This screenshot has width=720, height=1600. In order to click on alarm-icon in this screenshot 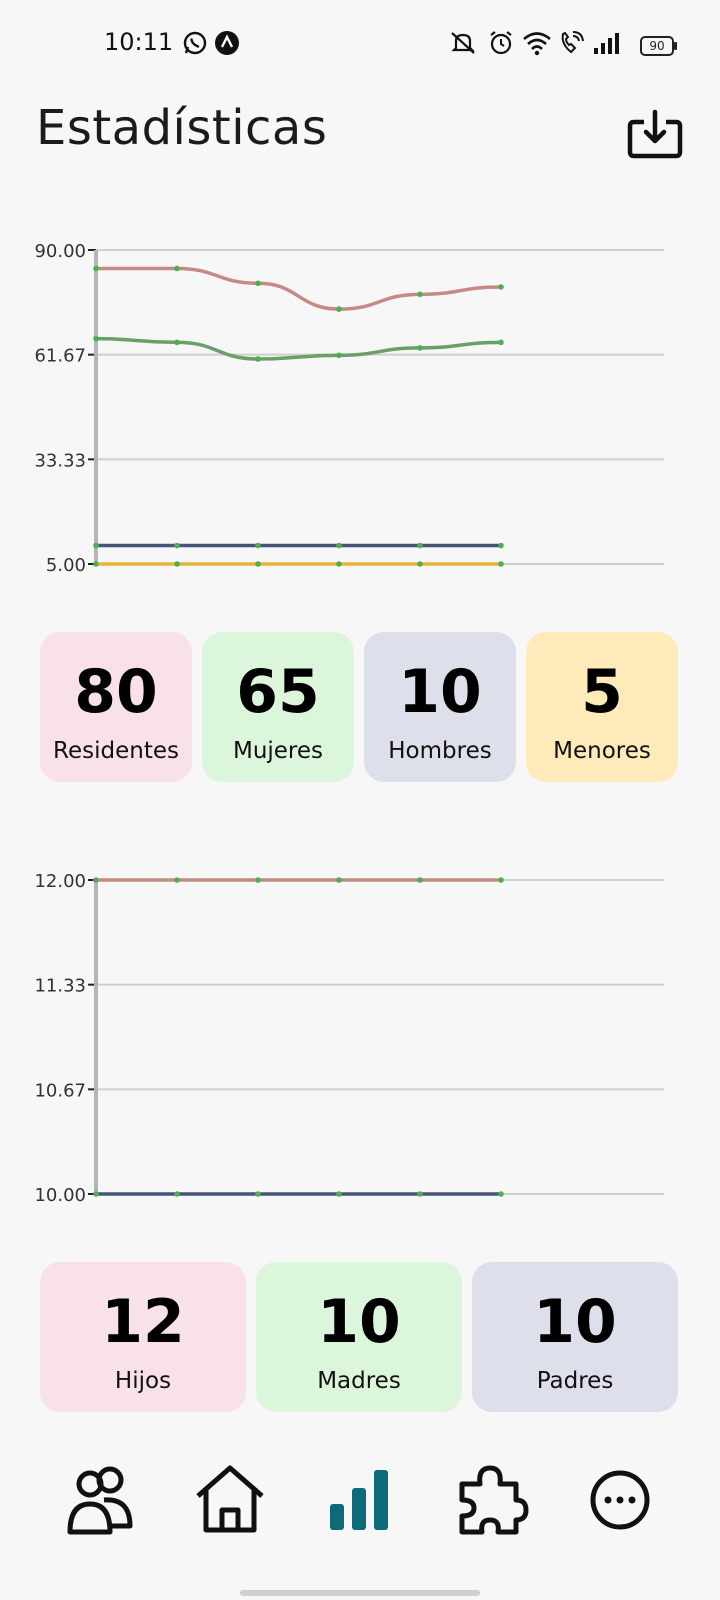, I will do `click(501, 43)`.